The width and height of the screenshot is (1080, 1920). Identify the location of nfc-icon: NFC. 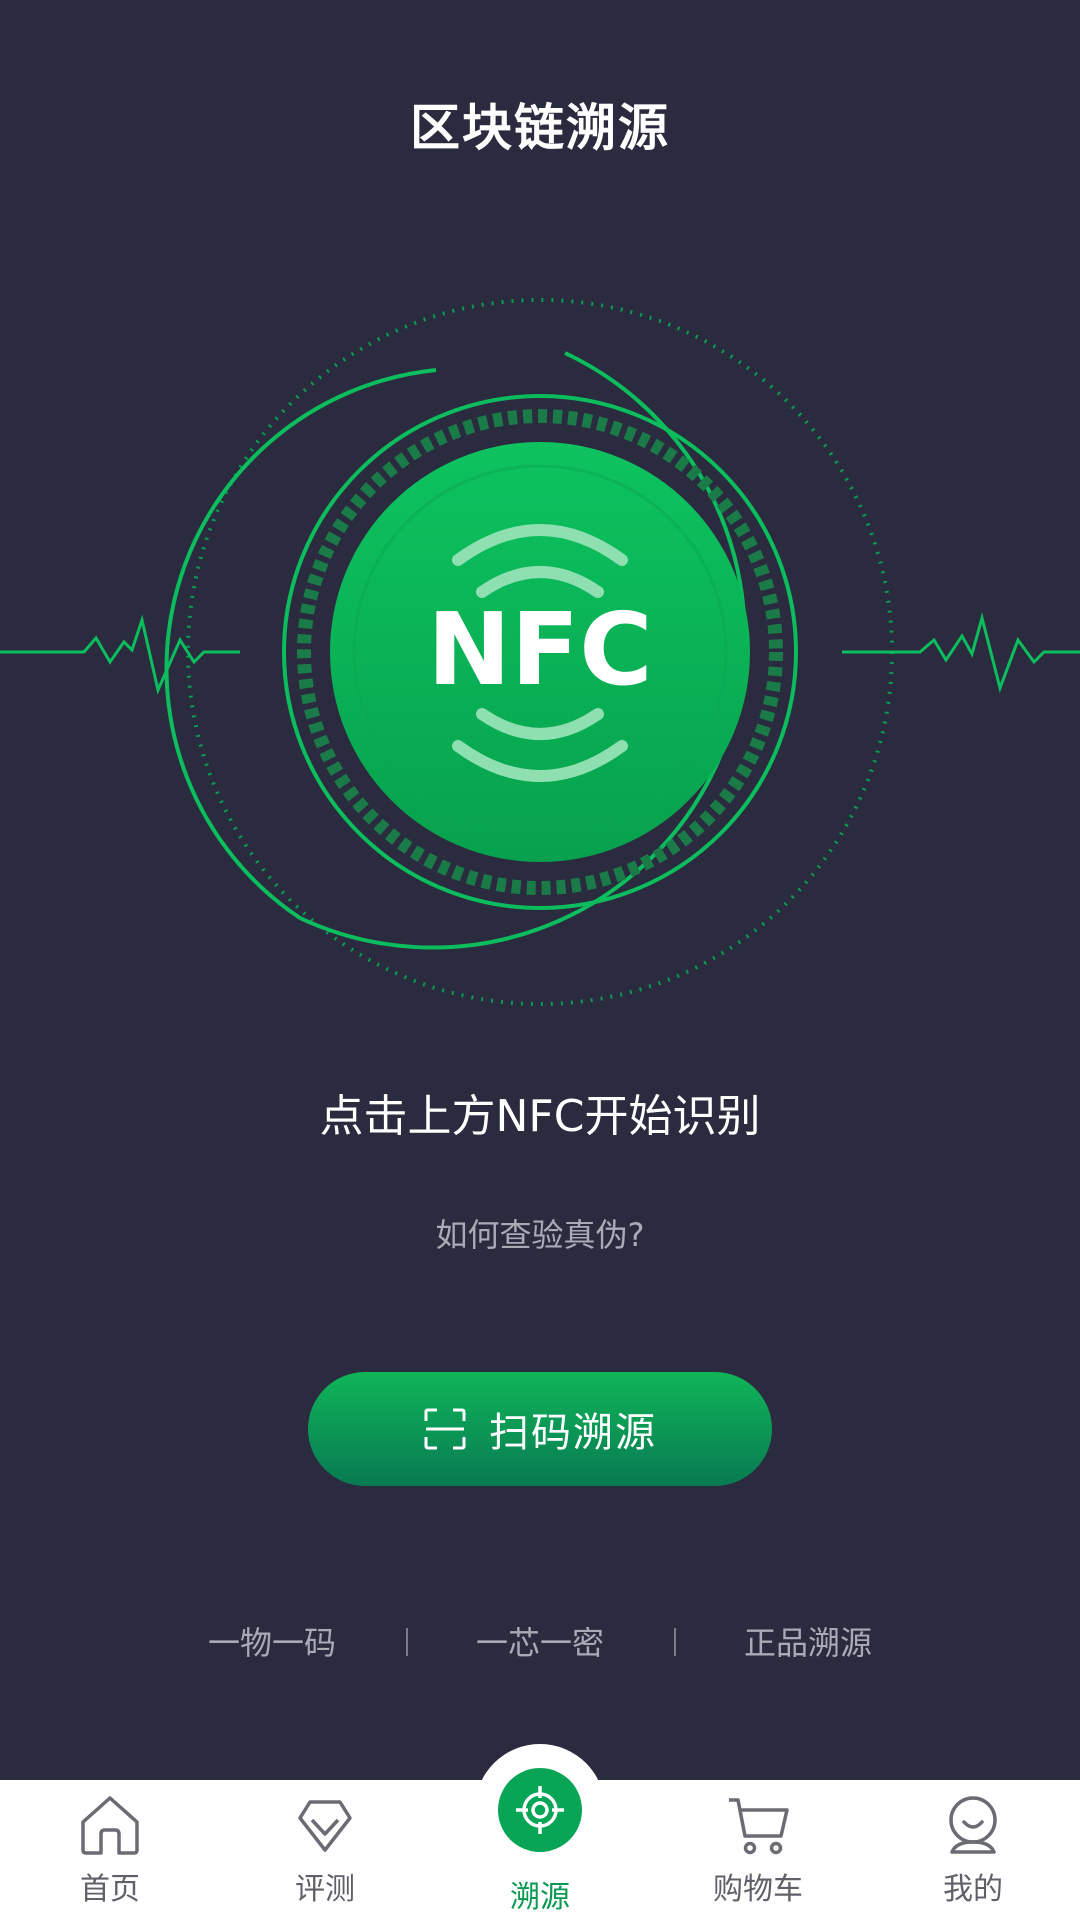
(540, 652).